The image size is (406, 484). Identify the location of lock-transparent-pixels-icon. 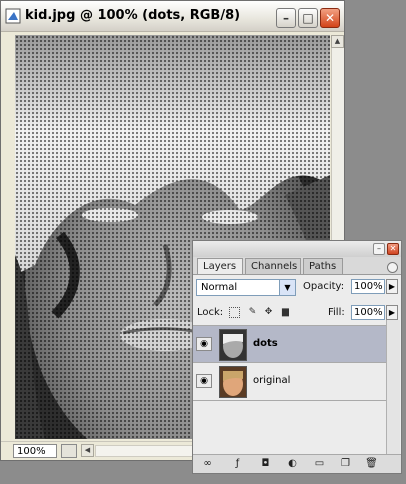
(234, 312).